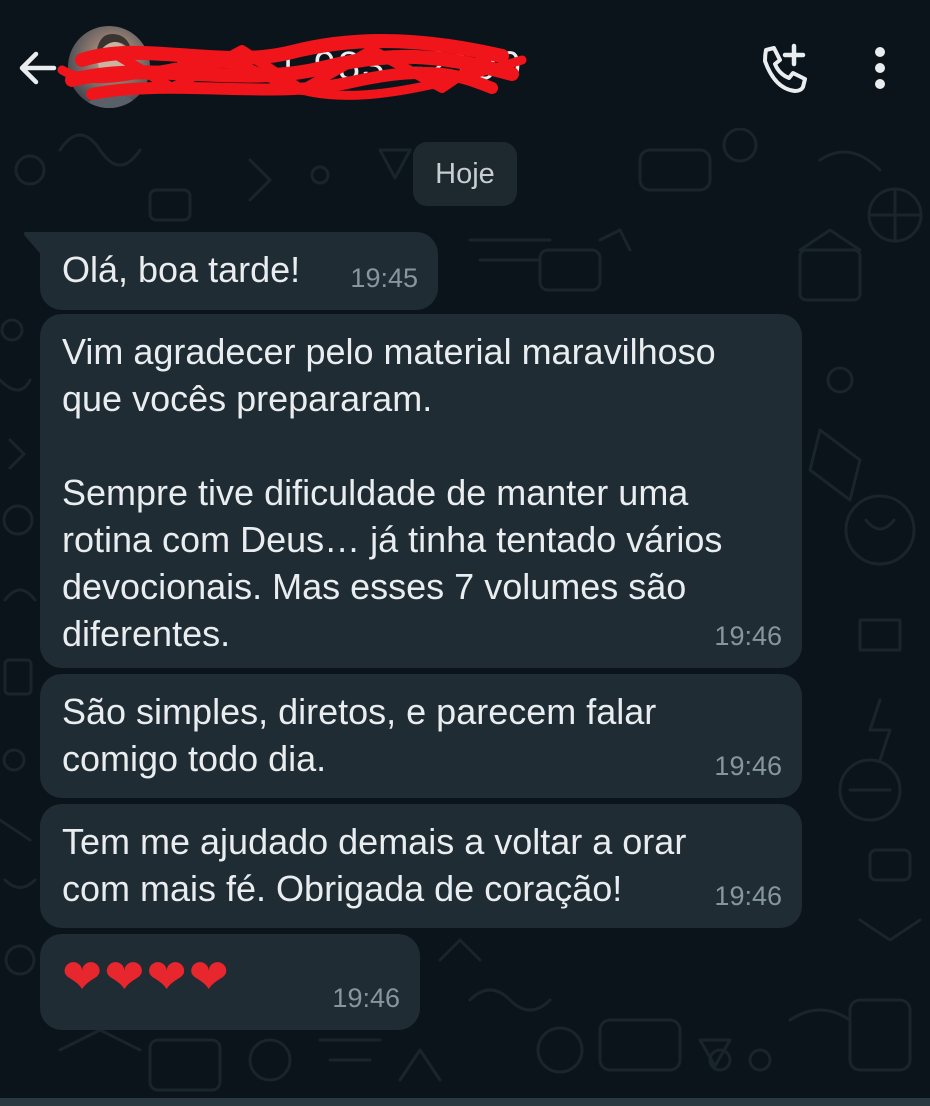 The image size is (930, 1106). I want to click on date-chip: Hoje, so click(465, 174).